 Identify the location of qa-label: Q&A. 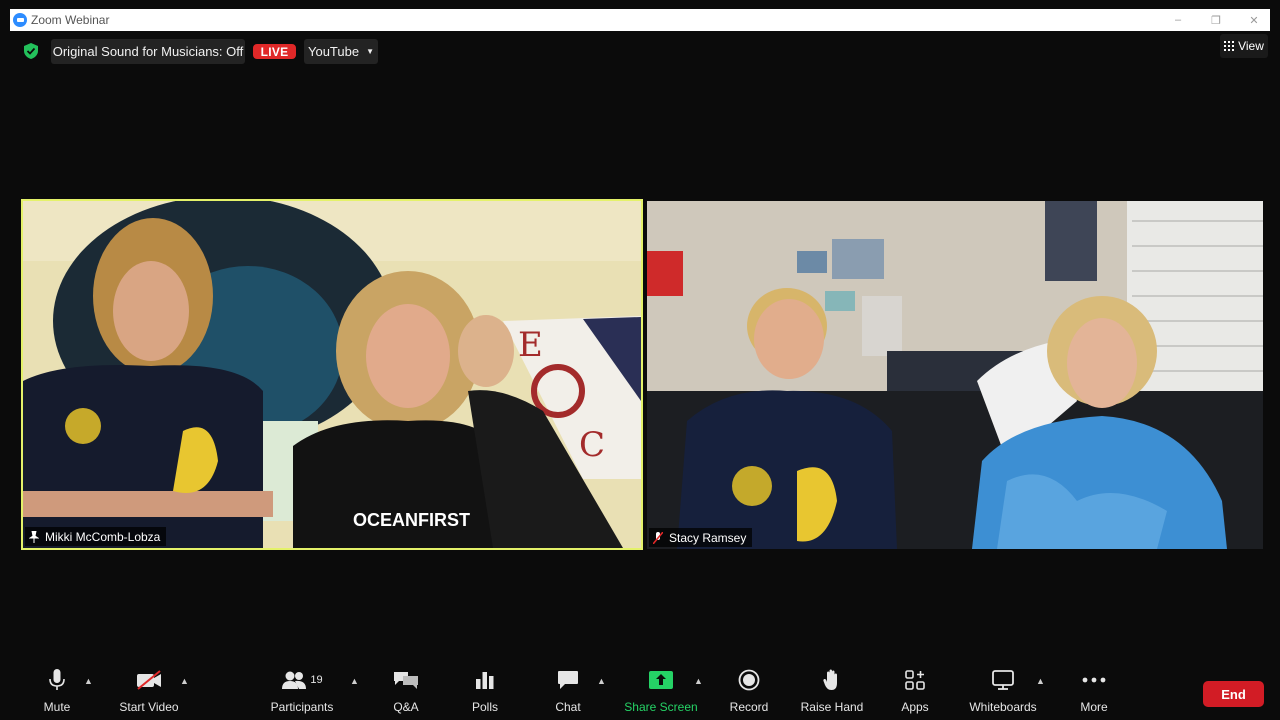
(406, 707).